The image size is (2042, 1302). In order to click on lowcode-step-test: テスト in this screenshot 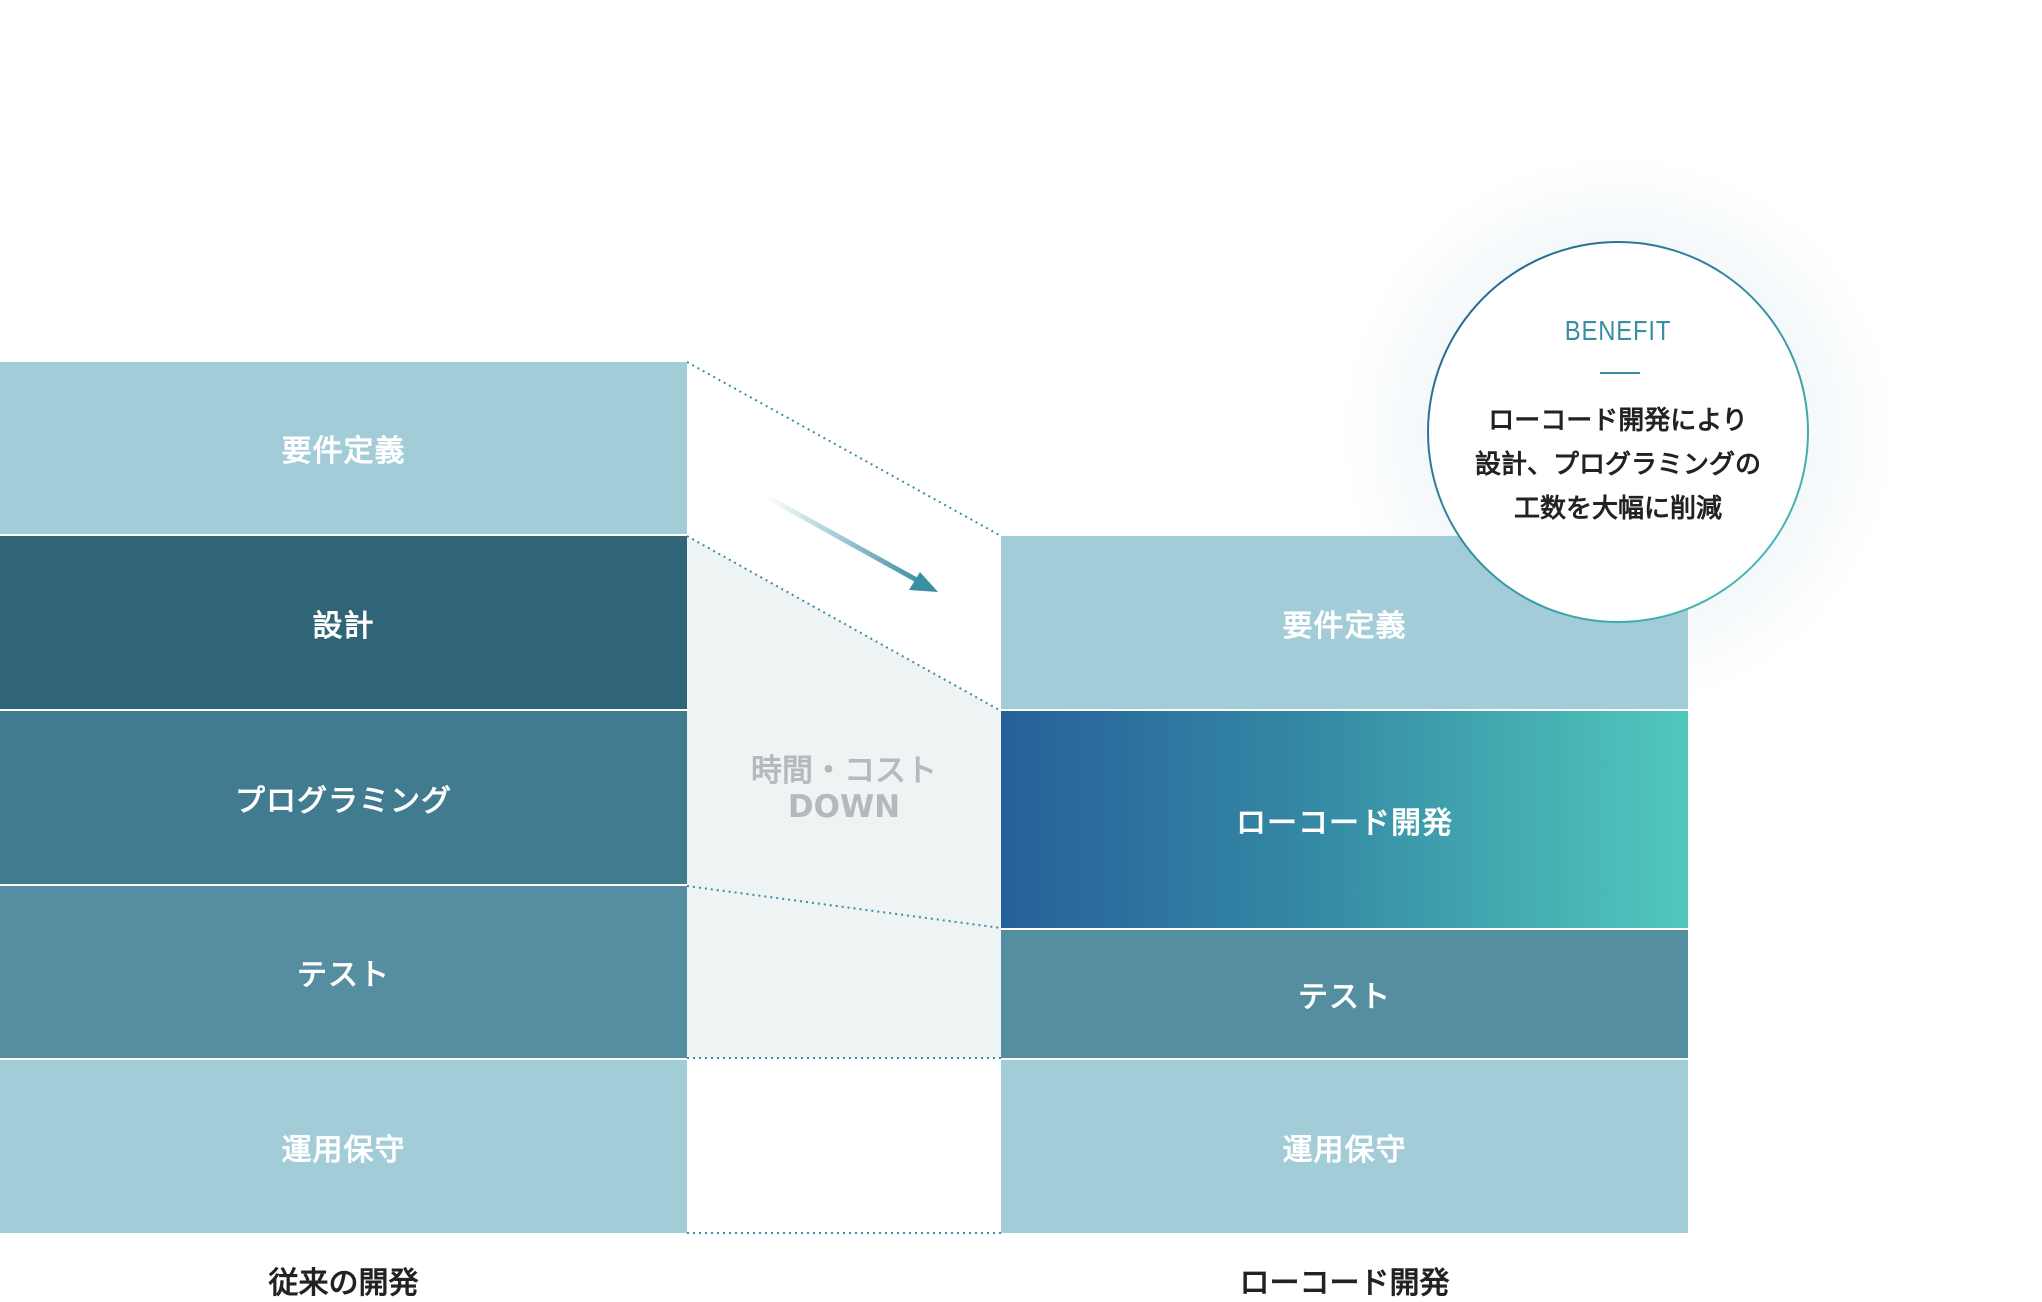, I will do `click(1344, 994)`.